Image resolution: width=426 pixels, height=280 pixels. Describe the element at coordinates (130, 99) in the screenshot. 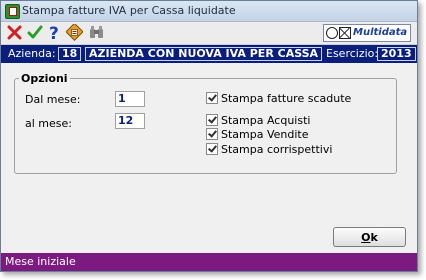

I see `dal-mese-input: 1` at that location.